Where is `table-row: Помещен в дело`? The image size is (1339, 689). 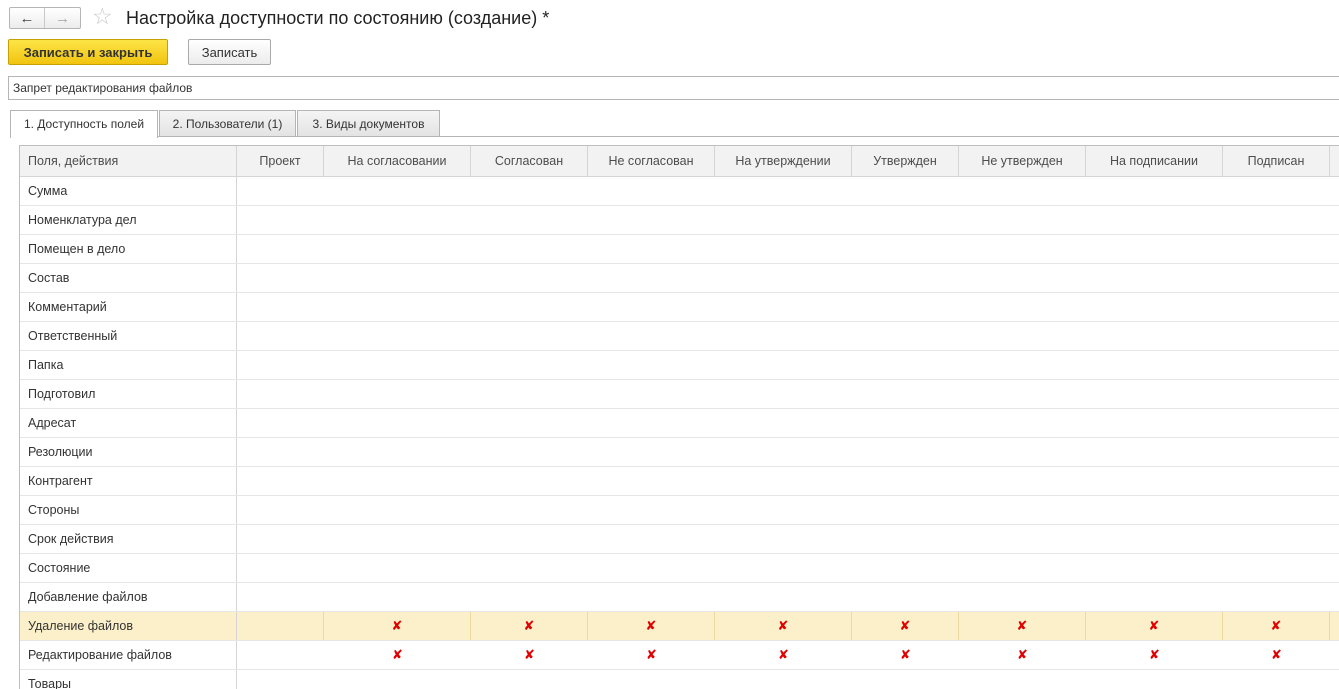
table-row: Помещен в дело is located at coordinates (679, 249).